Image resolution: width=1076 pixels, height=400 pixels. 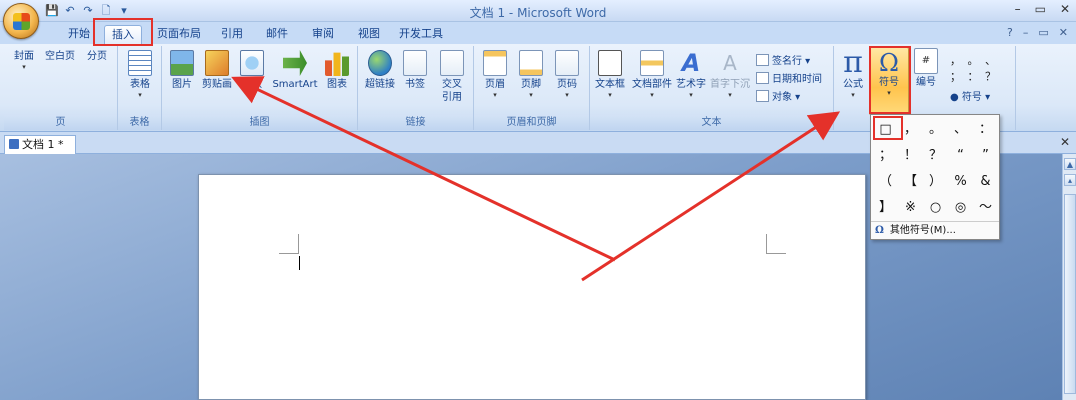 I want to click on group-header-footer: 页眉 ▾ 页脚 ▾ 页码 ▾ 页眉和页脚, so click(x=532, y=88).